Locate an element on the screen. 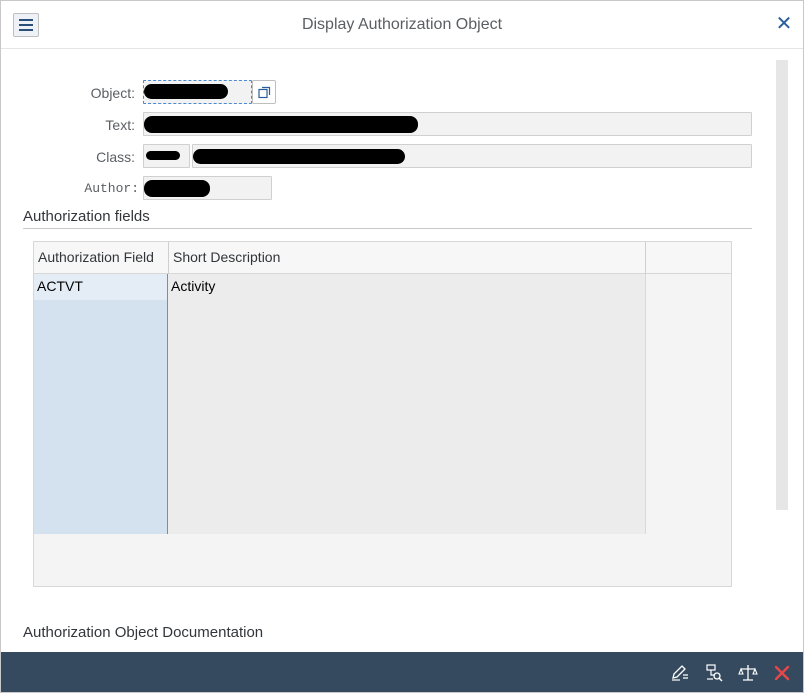  class-text-field is located at coordinates (472, 156).